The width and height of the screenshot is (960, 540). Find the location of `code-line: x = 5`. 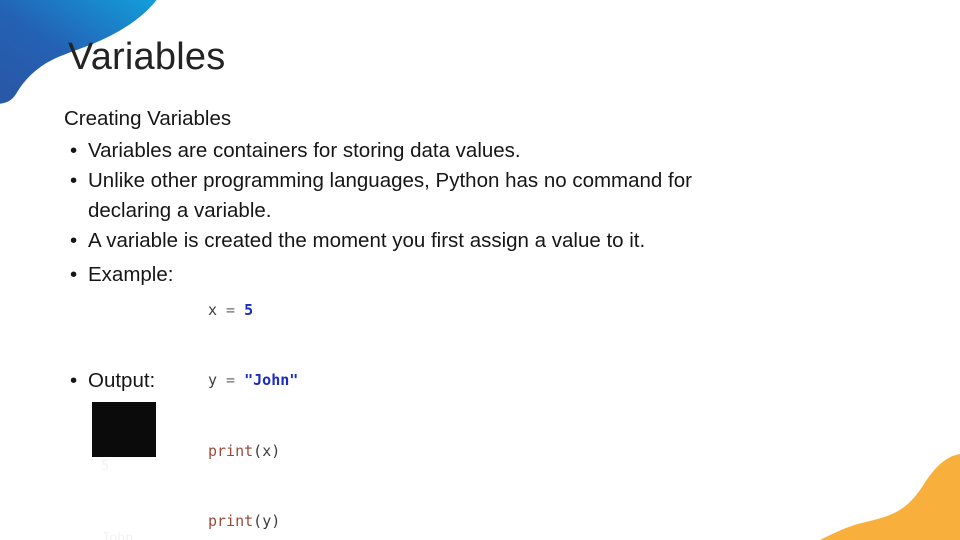

code-line: x = 5 is located at coordinates (253, 311).